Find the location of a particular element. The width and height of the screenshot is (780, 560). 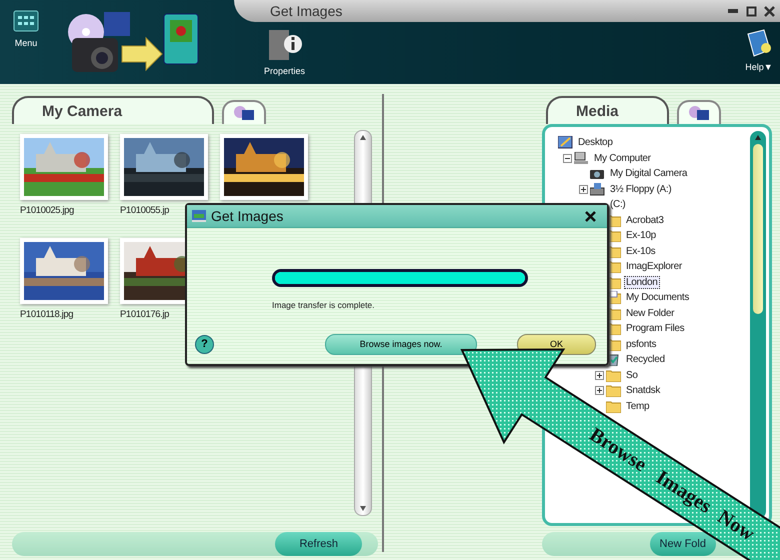

tree-item: Program Files is located at coordinates (655, 329).